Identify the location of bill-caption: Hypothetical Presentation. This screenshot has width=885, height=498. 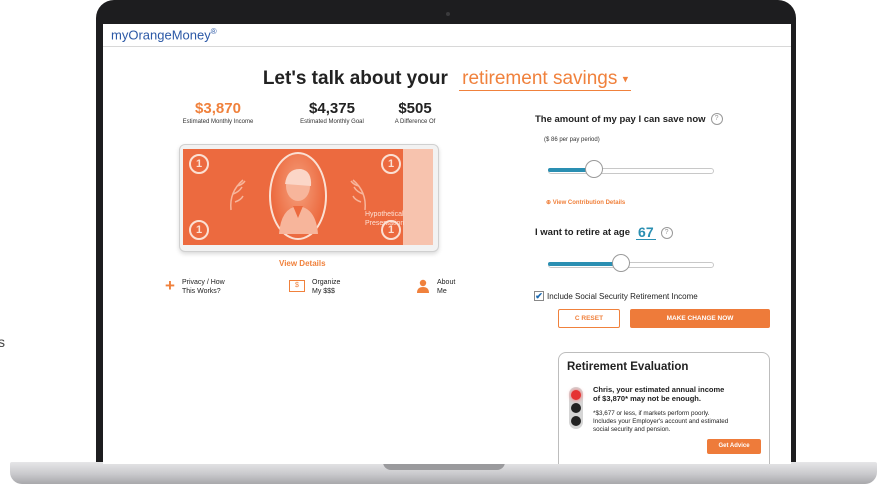
(384, 219).